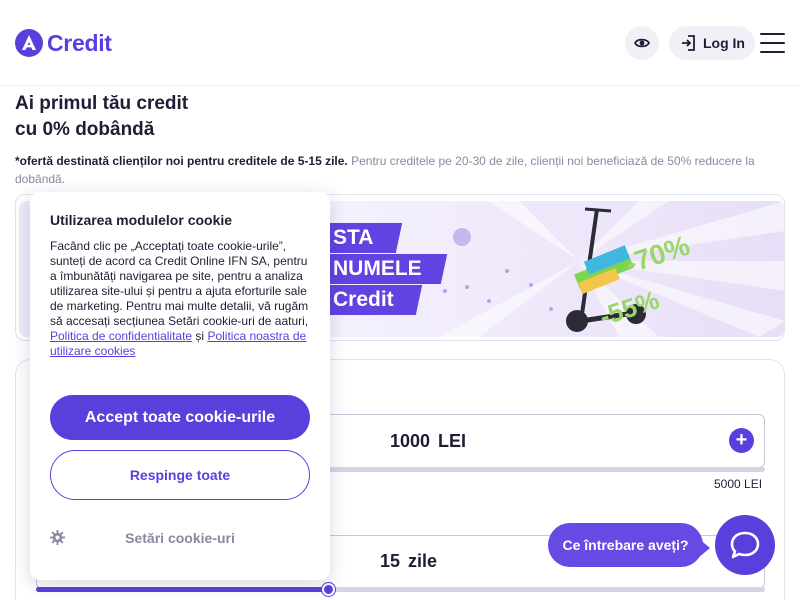 The width and height of the screenshot is (800, 600). I want to click on increase-amount-button: +, so click(741, 440).